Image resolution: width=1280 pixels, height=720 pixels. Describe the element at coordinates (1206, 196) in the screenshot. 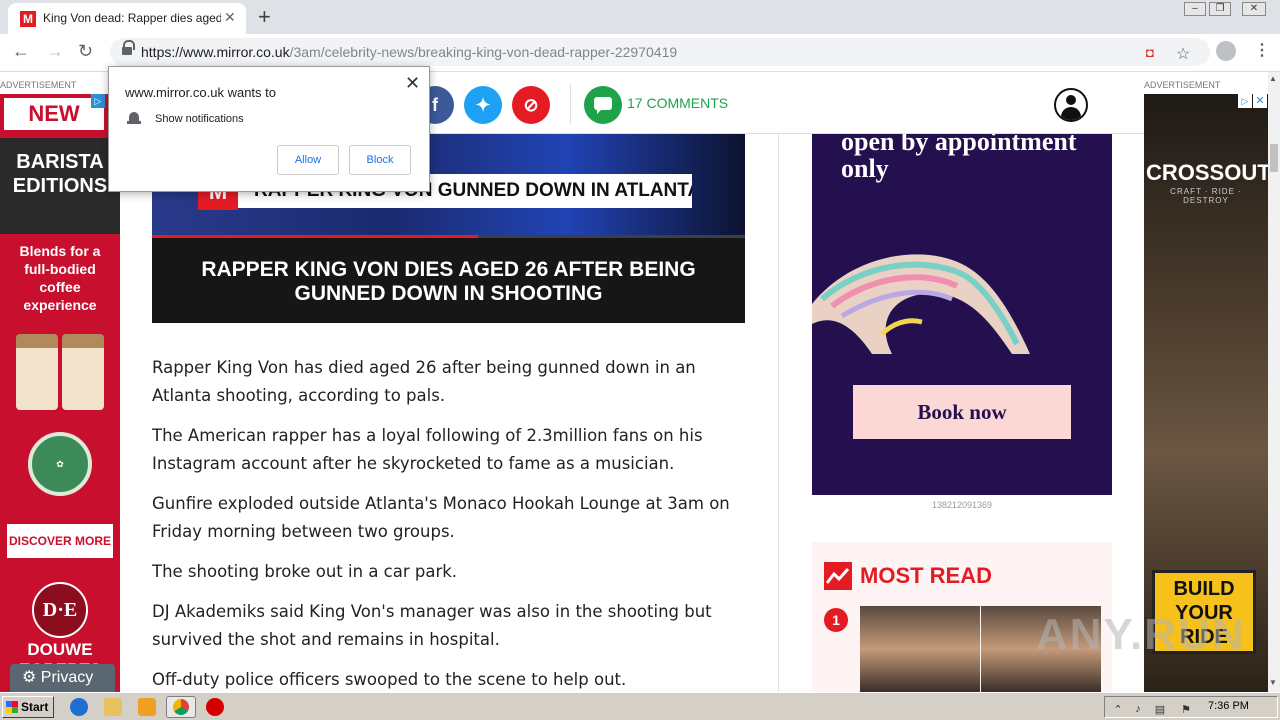

I see `crossout-tagline: CRAFT · RIDE · DESTROY` at that location.